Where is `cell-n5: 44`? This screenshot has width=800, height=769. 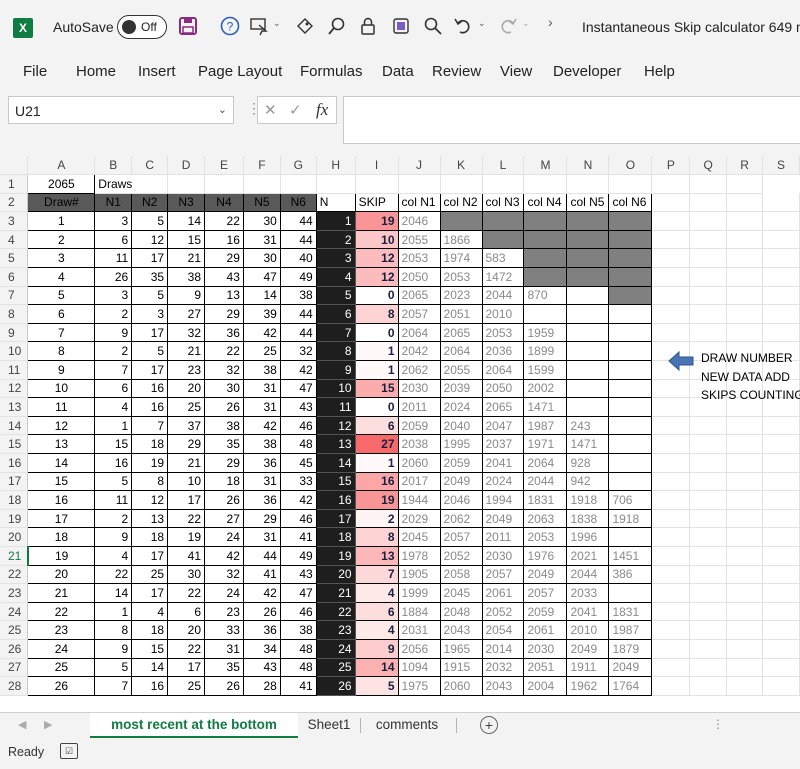
cell-n5: 44 is located at coordinates (261, 555).